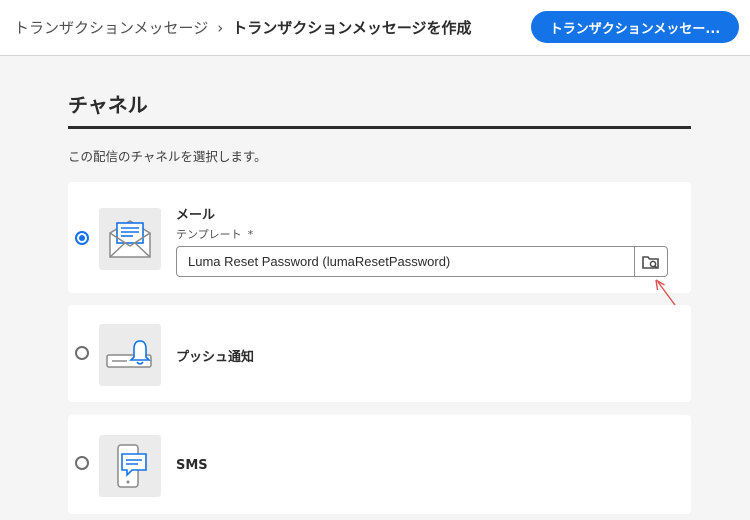 The height and width of the screenshot is (520, 750). What do you see at coordinates (130, 466) in the screenshot?
I see `sms-phone-icon` at bounding box center [130, 466].